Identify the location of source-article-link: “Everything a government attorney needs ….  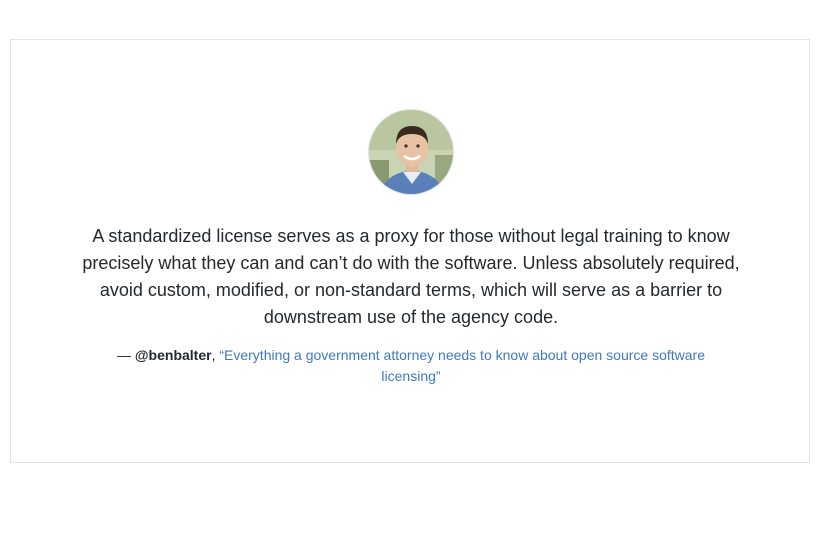
(462, 365).